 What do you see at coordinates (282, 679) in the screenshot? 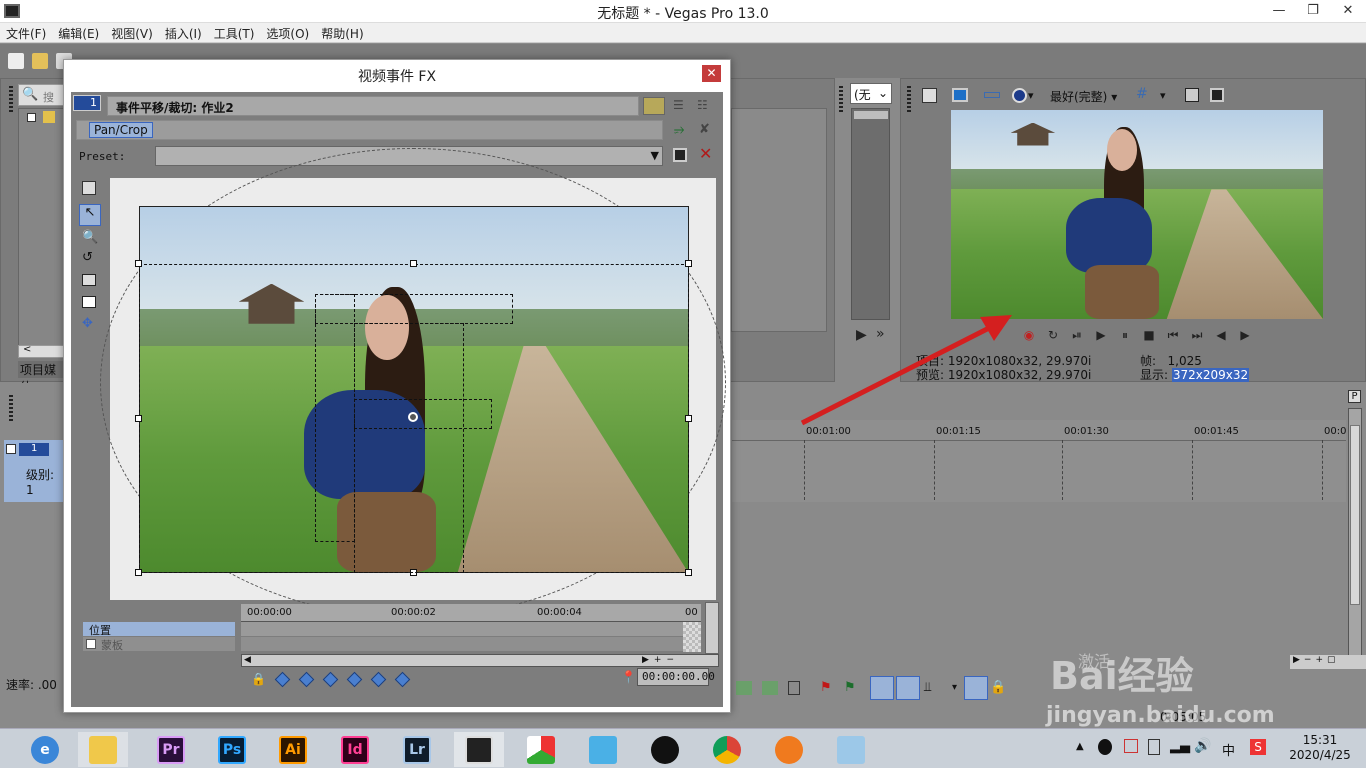
I see `first-keyframe-icon` at bounding box center [282, 679].